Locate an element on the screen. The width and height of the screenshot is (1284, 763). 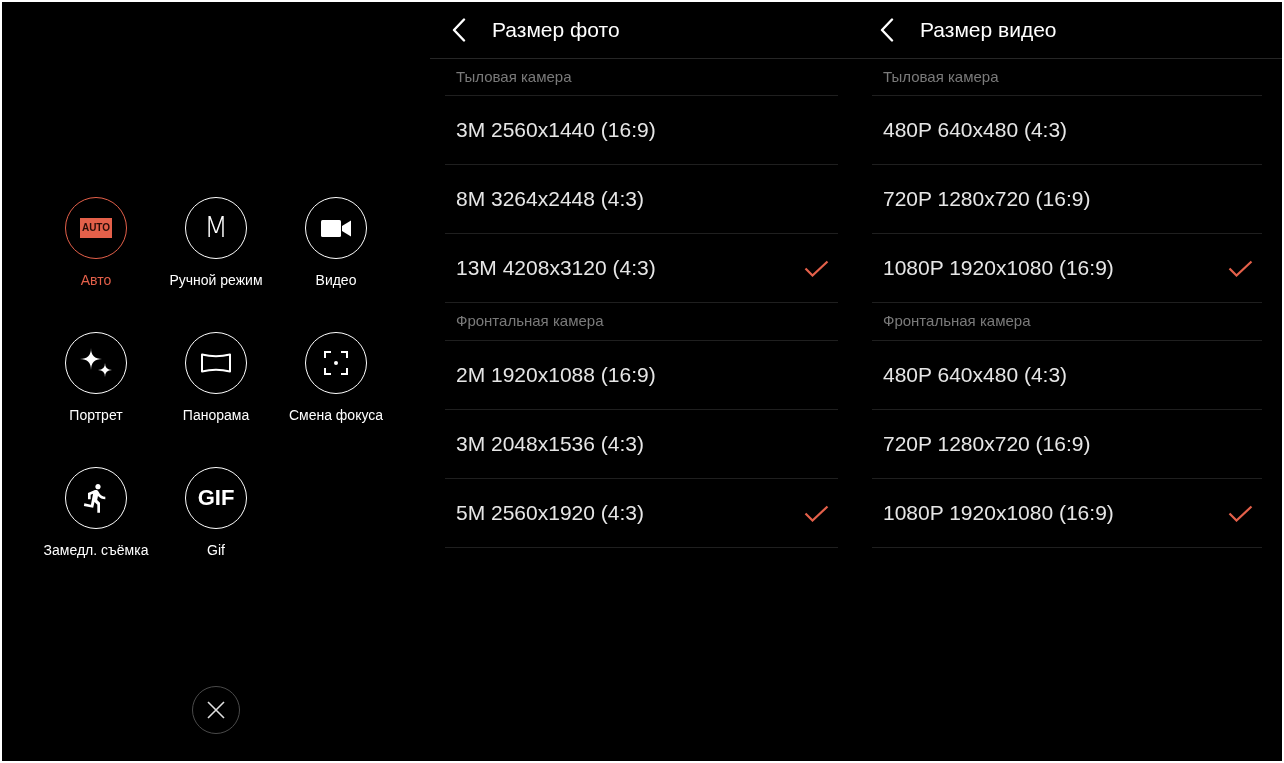
mode-label: Gif is located at coordinates (216, 550).